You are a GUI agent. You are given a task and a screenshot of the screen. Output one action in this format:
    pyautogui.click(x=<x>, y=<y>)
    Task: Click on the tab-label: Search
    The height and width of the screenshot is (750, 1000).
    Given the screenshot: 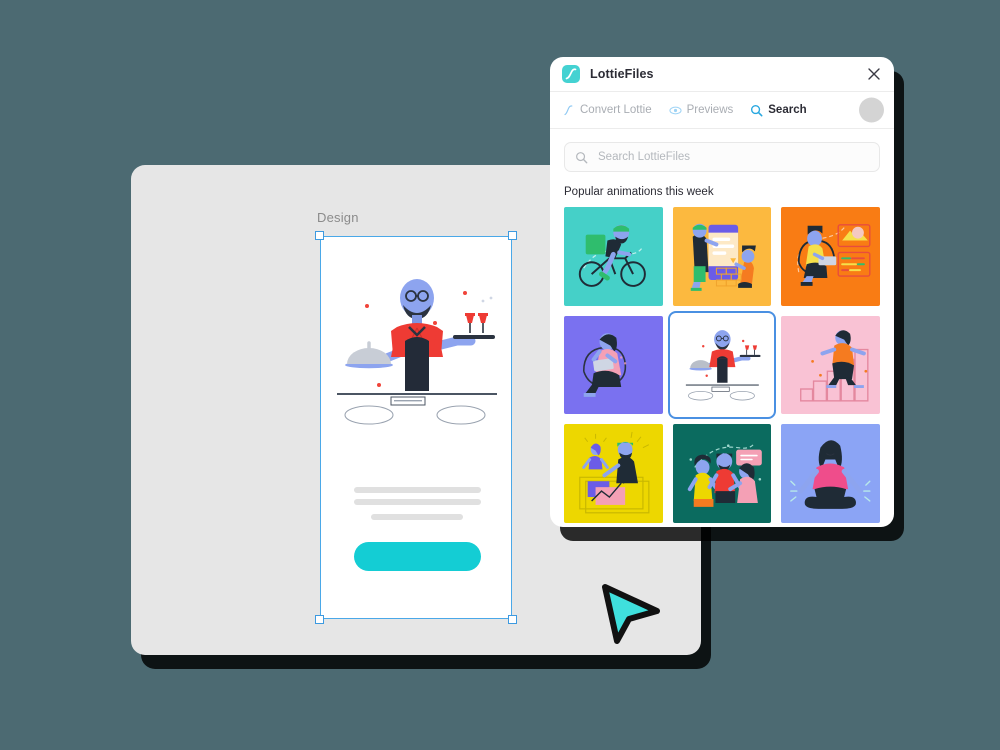 What is the action you would take?
    pyautogui.click(x=787, y=110)
    